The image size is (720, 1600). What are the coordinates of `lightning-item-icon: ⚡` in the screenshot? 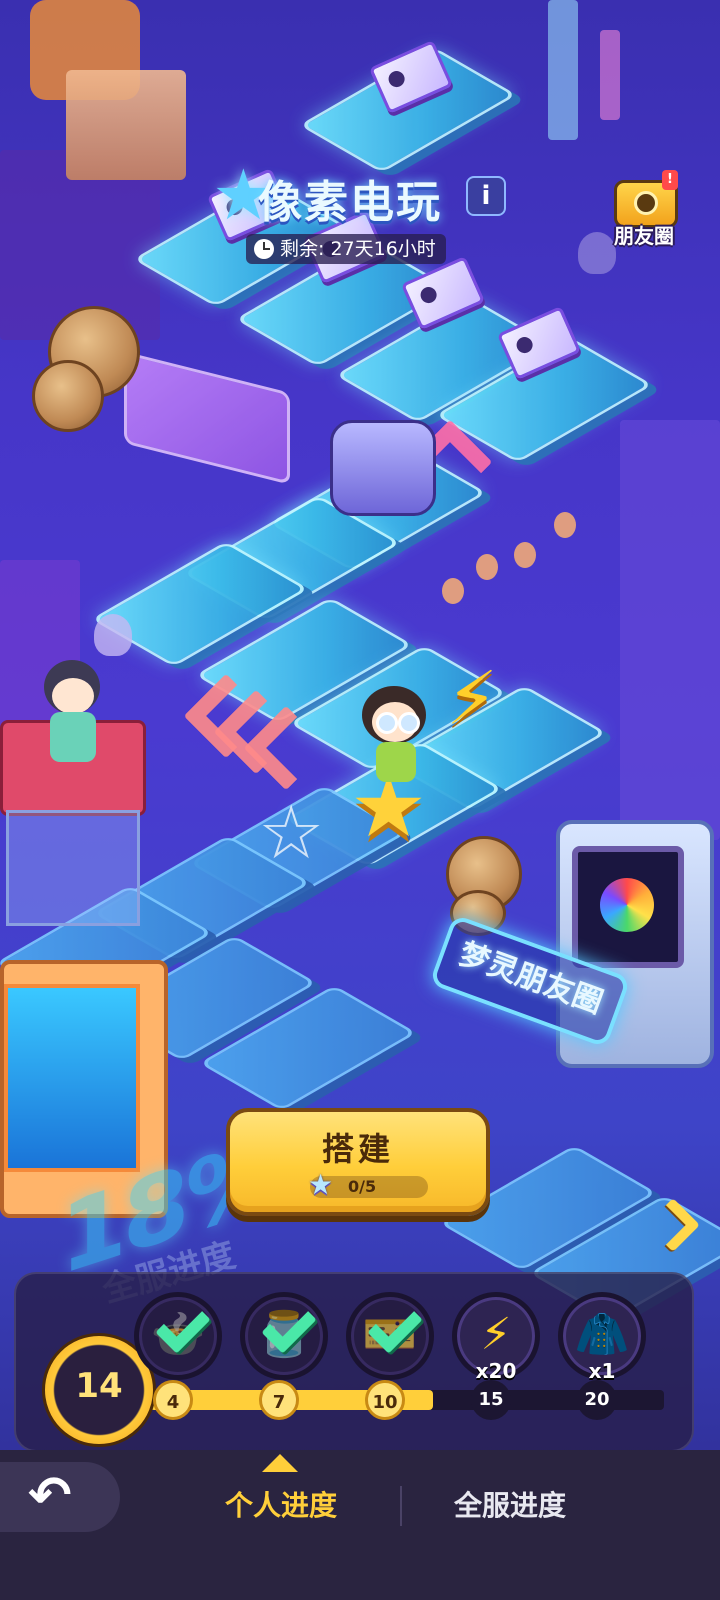 It's located at (472, 699).